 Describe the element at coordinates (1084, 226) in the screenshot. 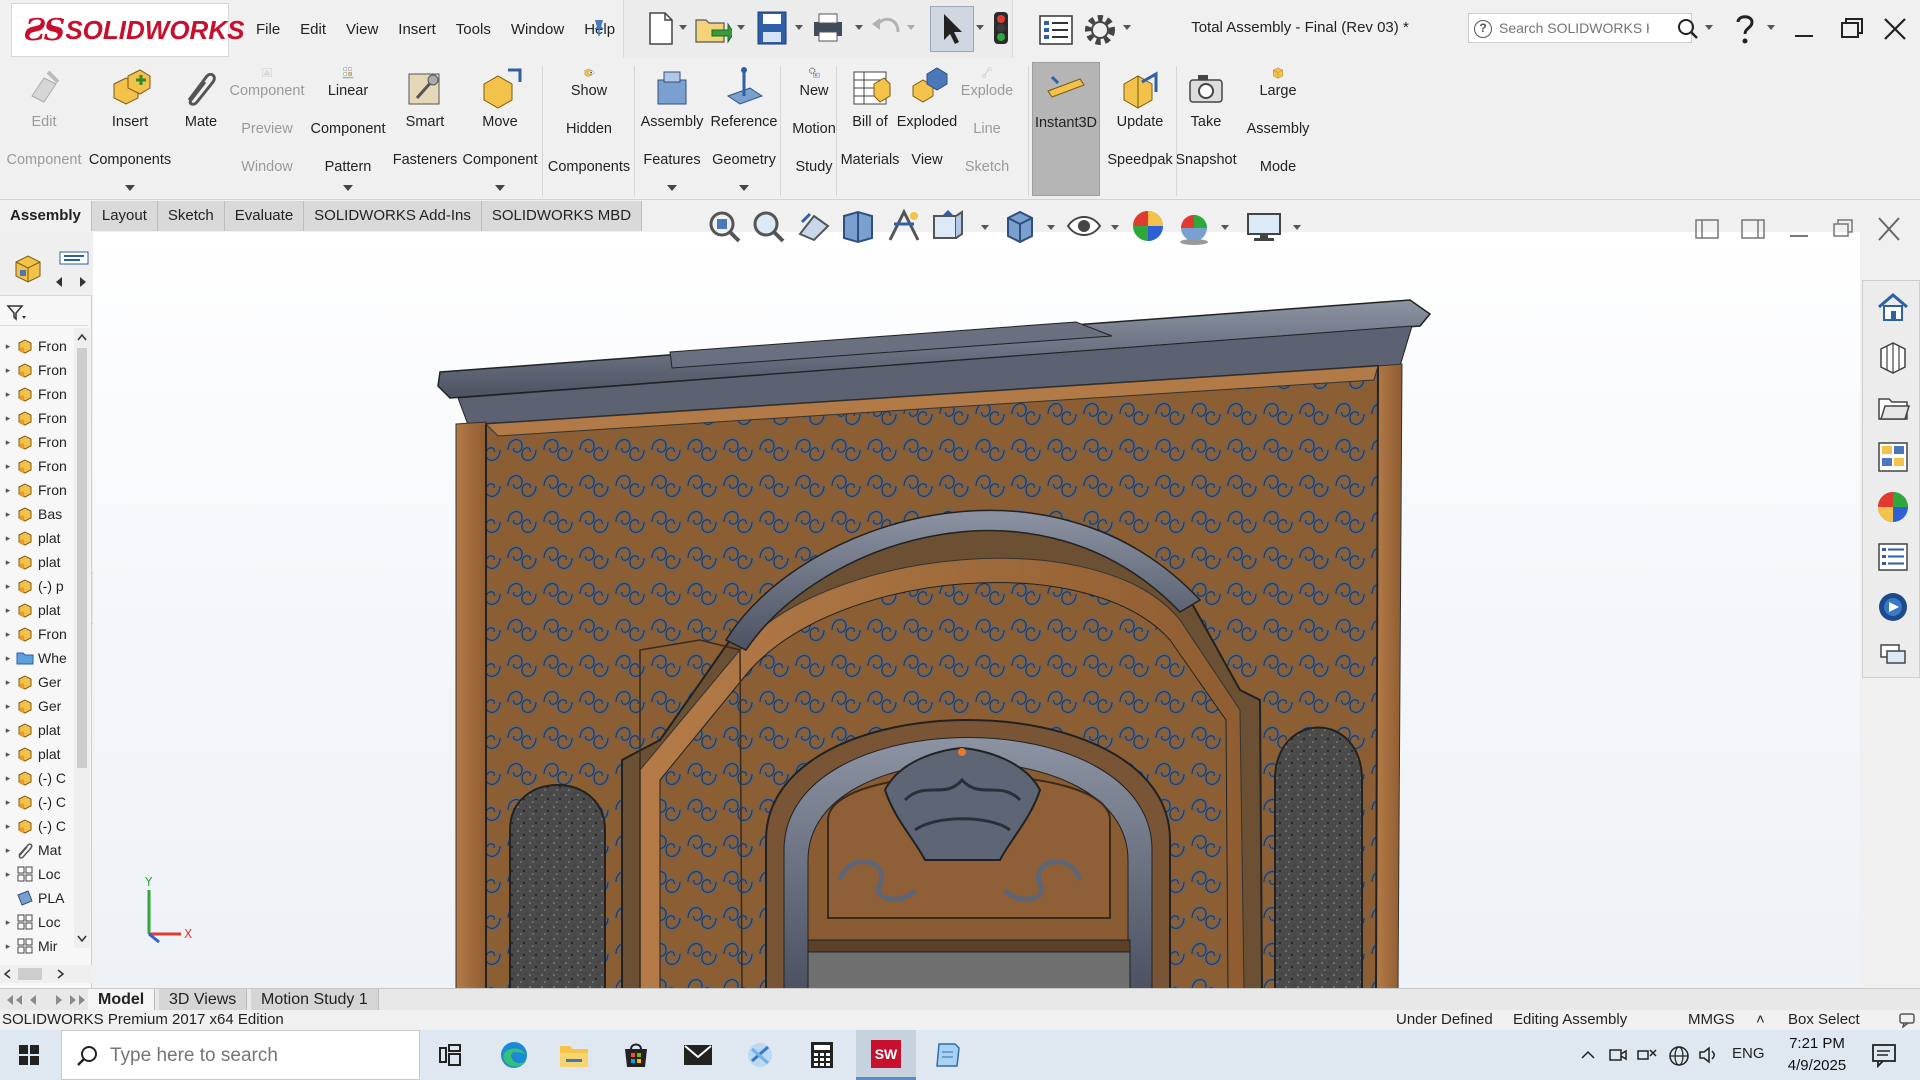

I see `hide-show-items-icon` at that location.